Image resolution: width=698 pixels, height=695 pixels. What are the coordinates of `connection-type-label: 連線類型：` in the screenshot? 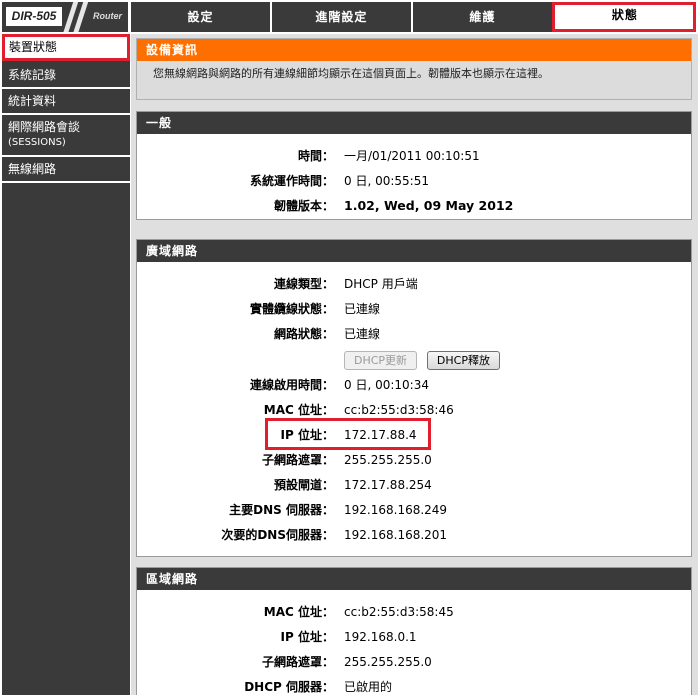 It's located at (303, 284).